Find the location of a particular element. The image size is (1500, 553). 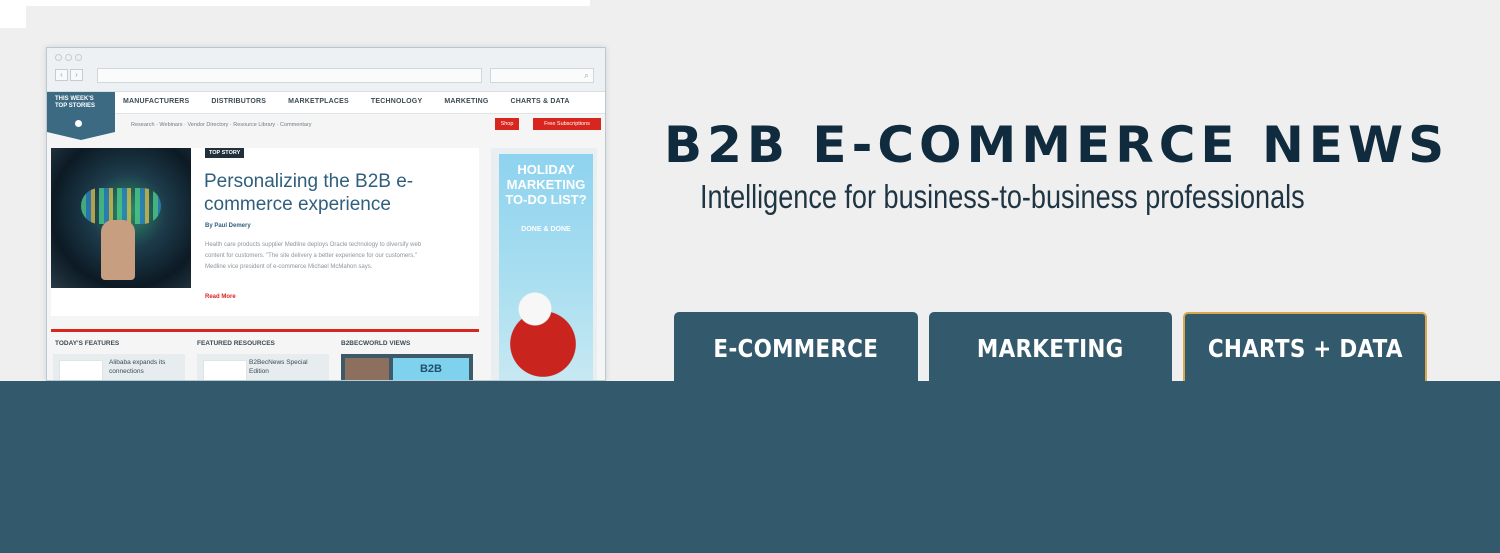

tab-e-commerce: E-COMMERCE is located at coordinates (796, 348).